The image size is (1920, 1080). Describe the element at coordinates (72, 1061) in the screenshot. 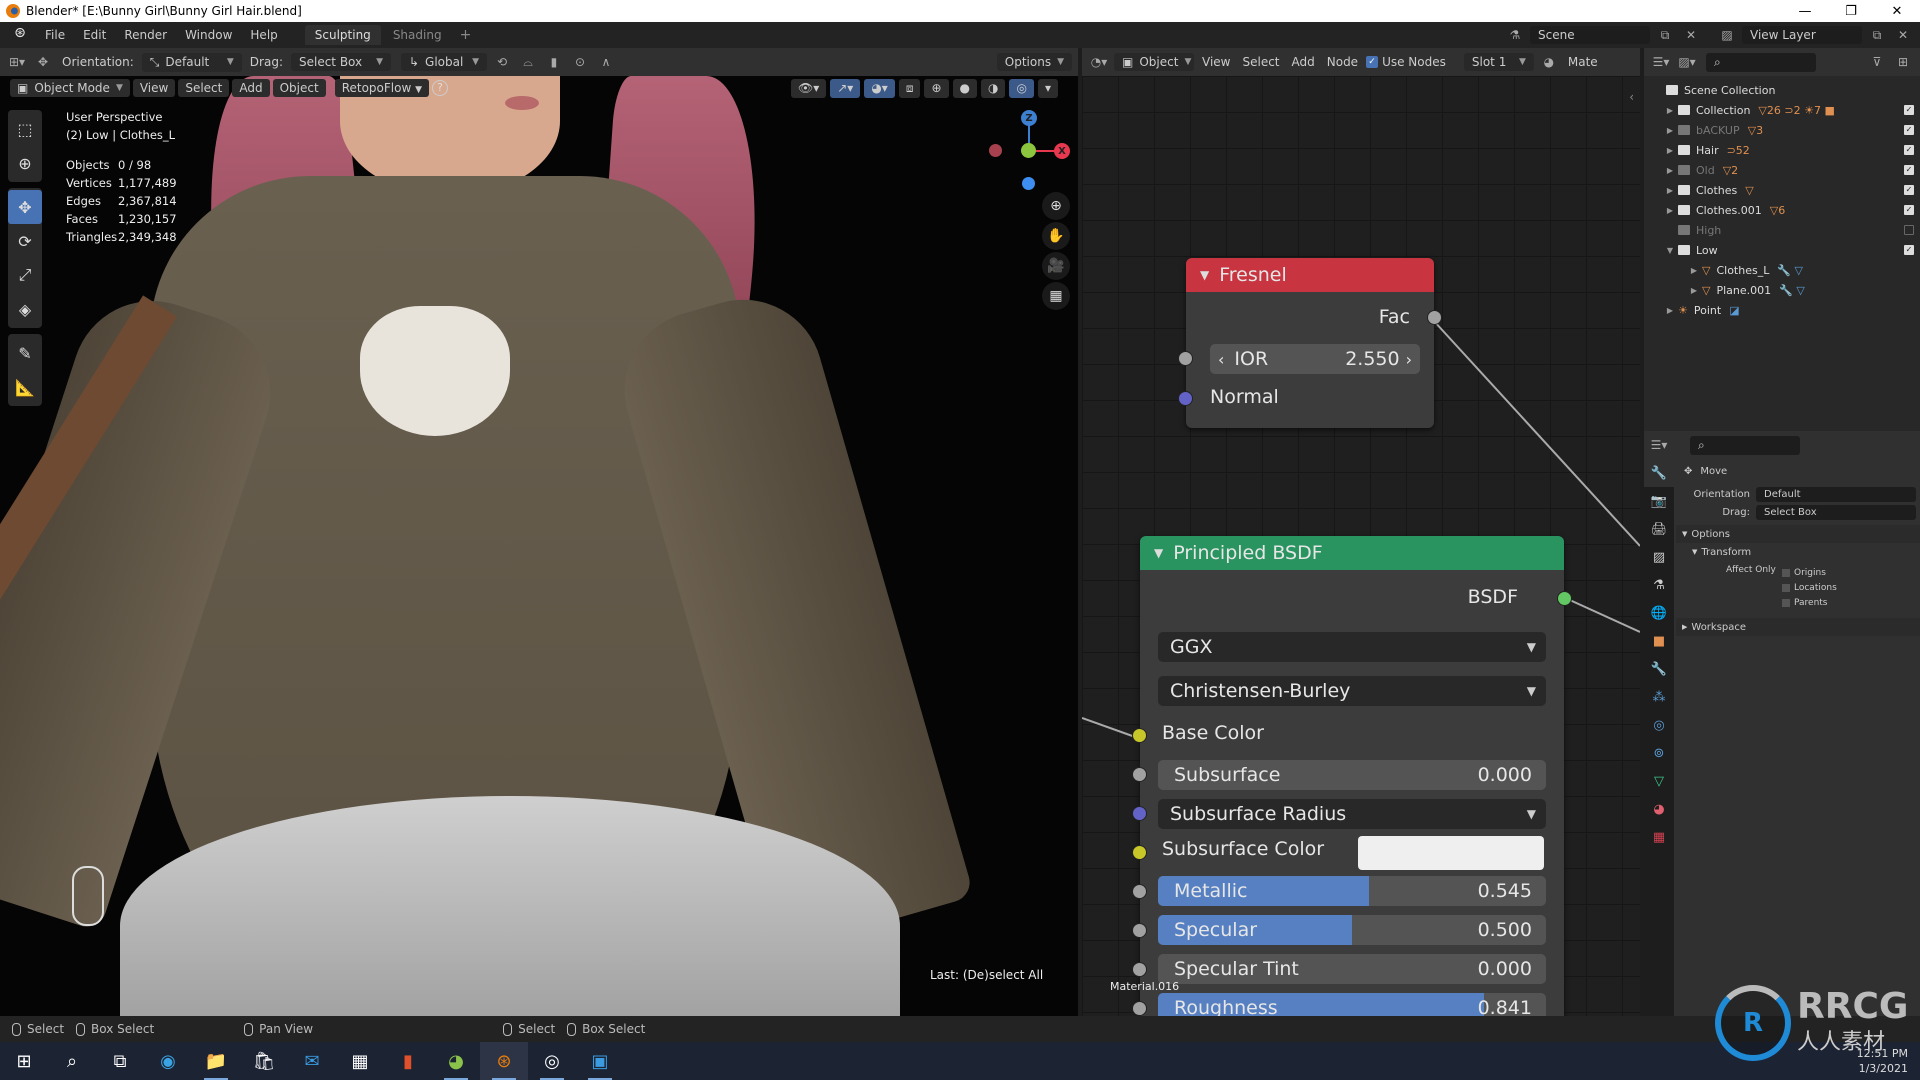

I see `search-icon: ⌕` at that location.